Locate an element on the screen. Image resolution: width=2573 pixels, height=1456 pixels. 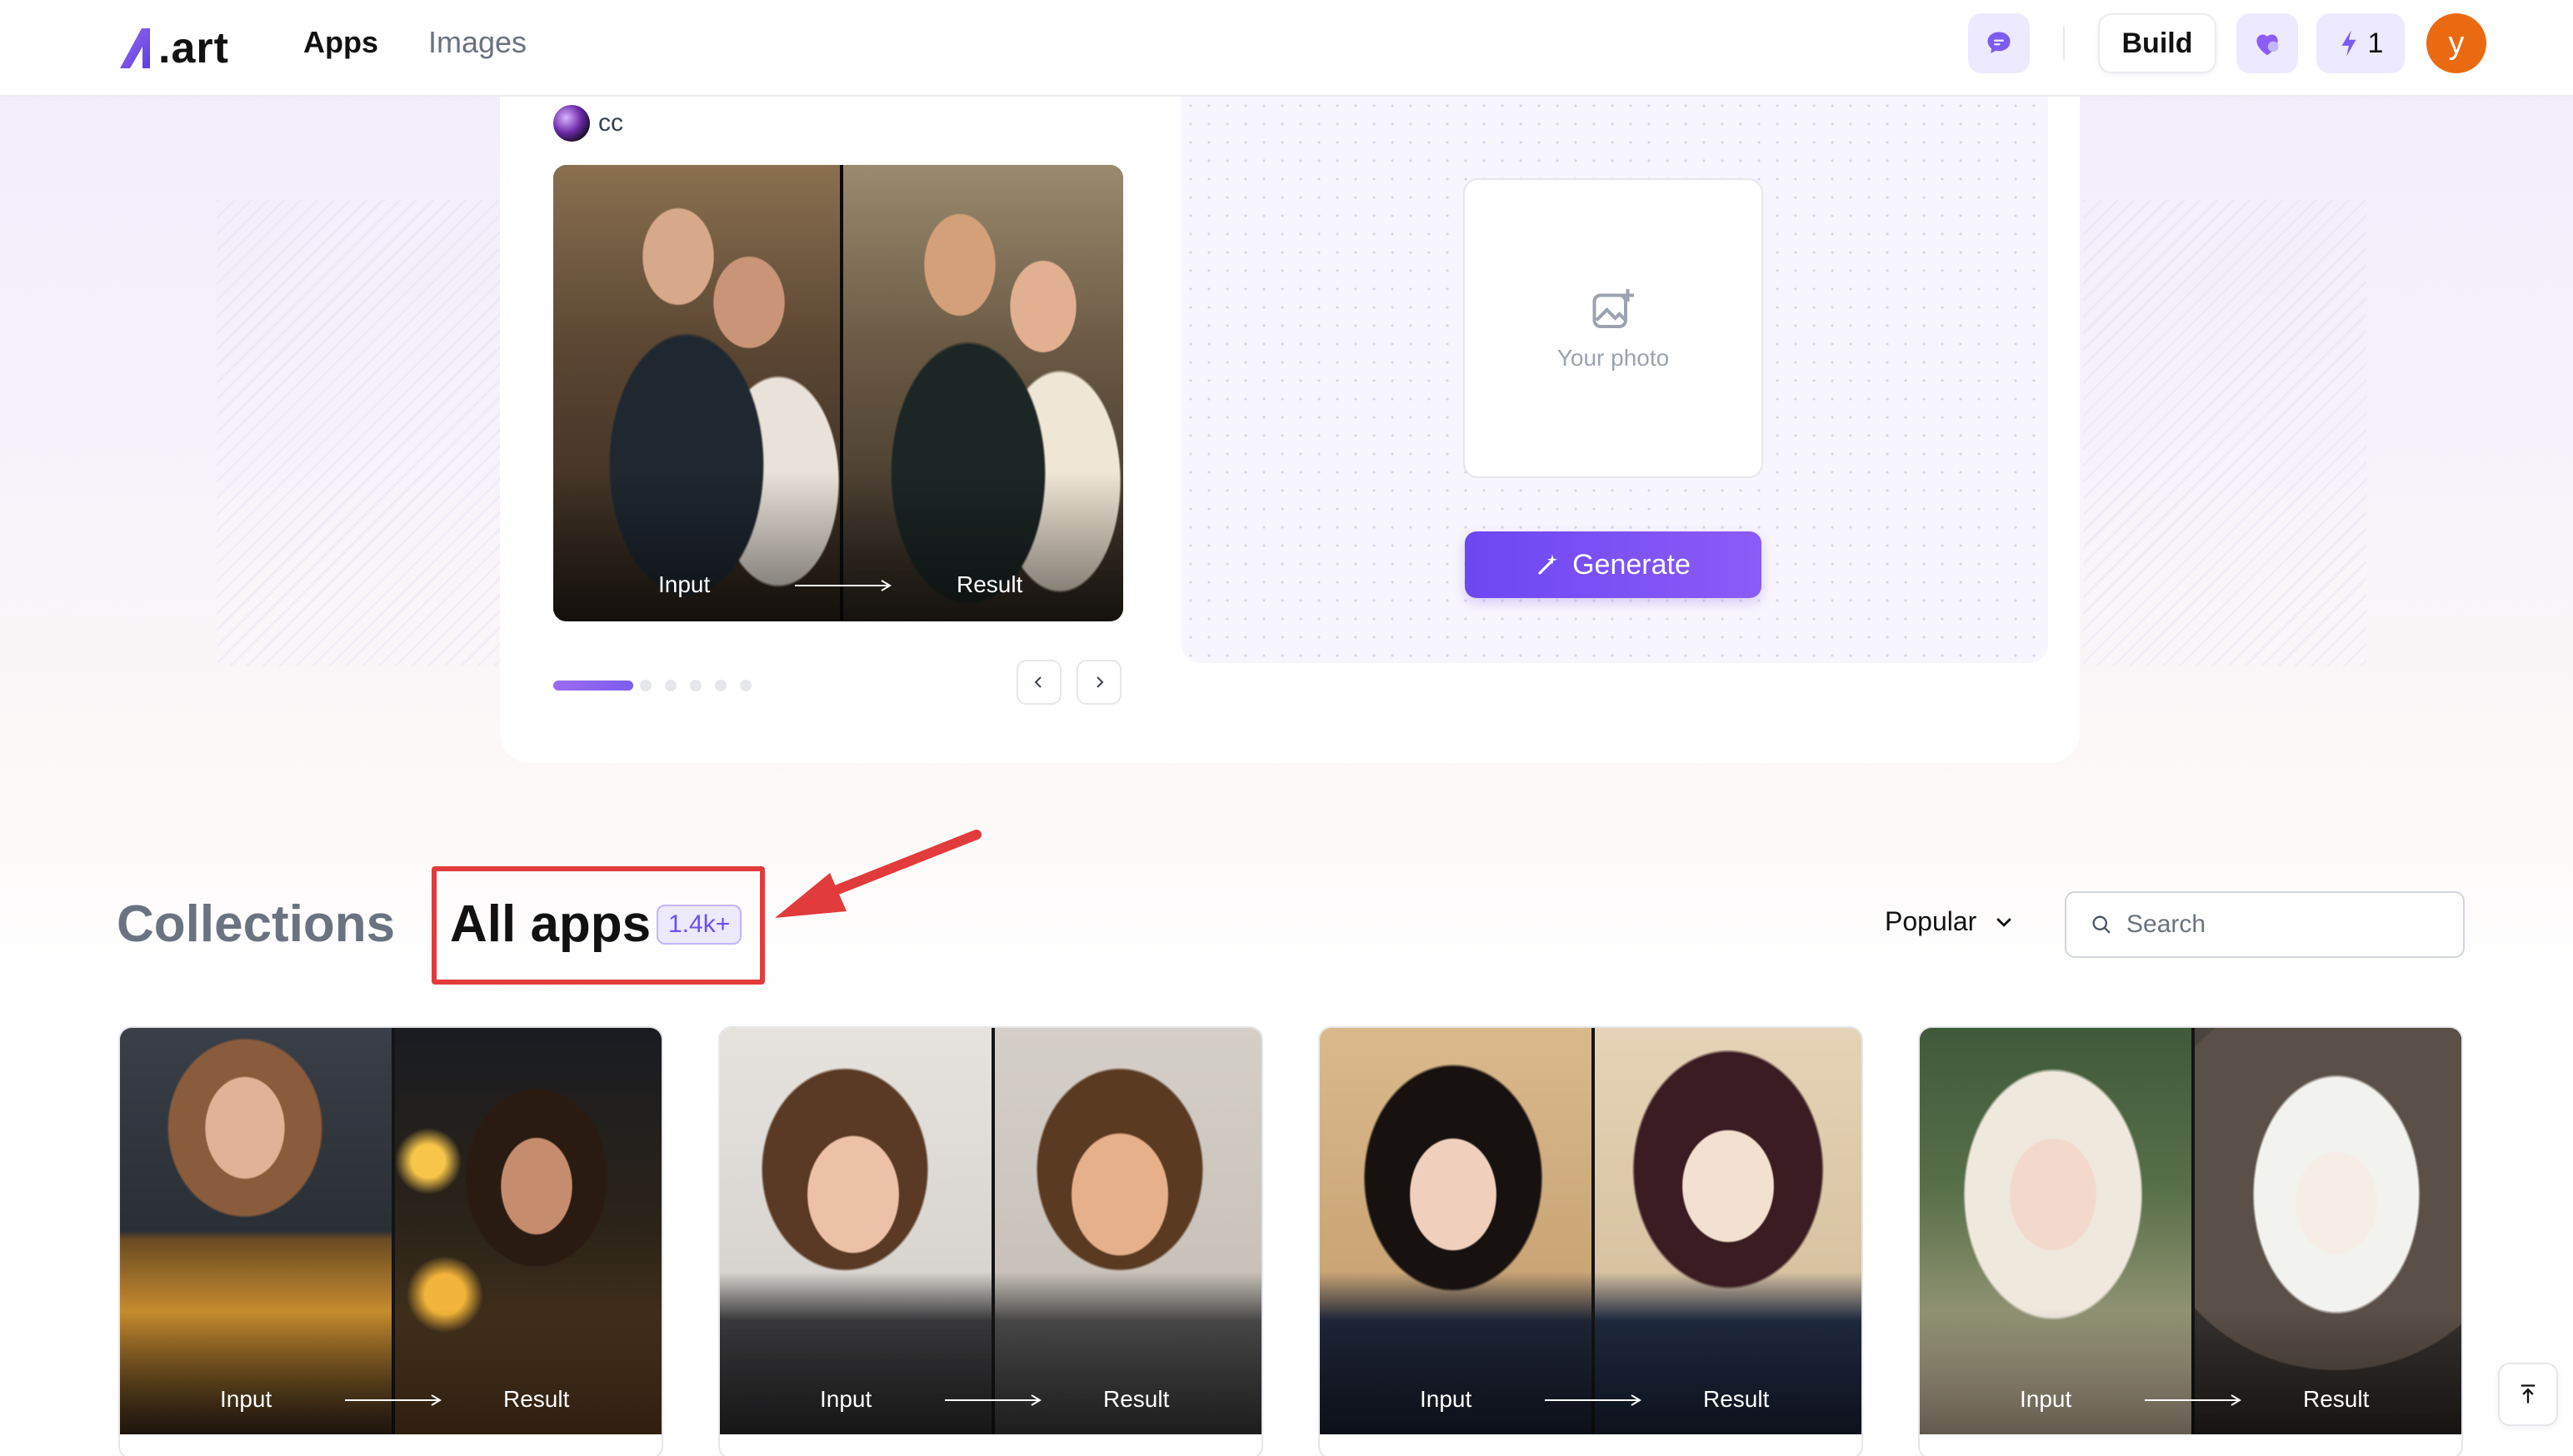
search-input is located at coordinates (2284, 924).